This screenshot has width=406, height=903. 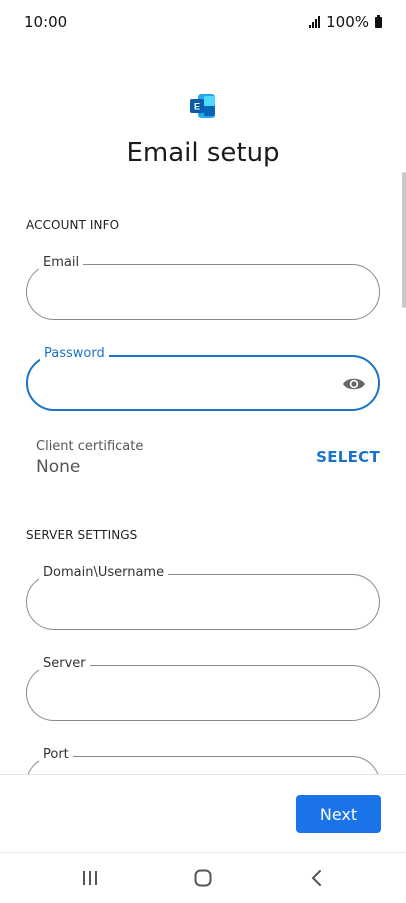 I want to click on next-button: Next, so click(x=338, y=814).